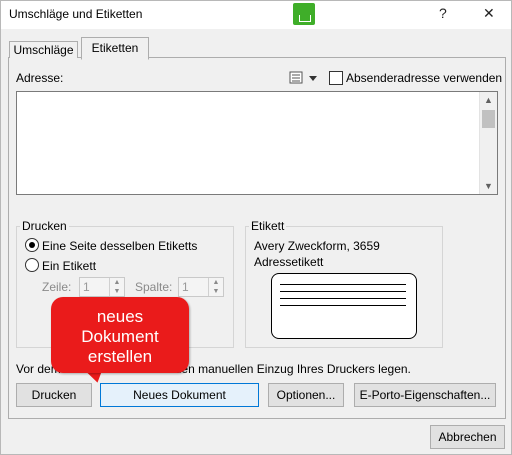 The image size is (512, 455). Describe the element at coordinates (32, 245) in the screenshot. I see `full-page-radio` at that location.